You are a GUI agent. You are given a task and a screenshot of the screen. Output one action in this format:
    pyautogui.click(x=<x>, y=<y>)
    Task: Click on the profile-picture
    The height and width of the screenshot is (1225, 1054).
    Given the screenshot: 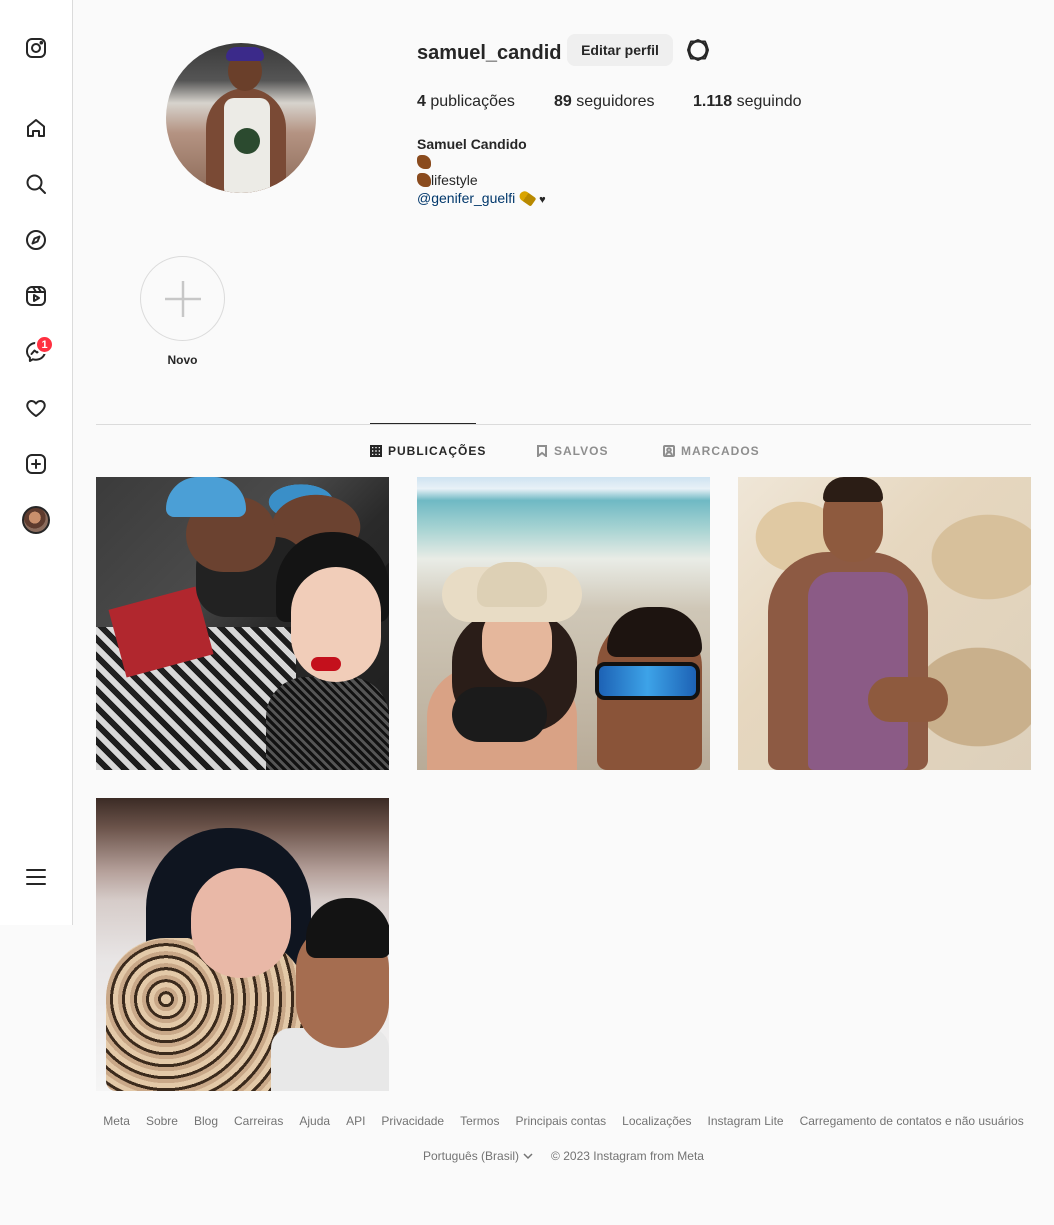 What is the action you would take?
    pyautogui.click(x=241, y=118)
    